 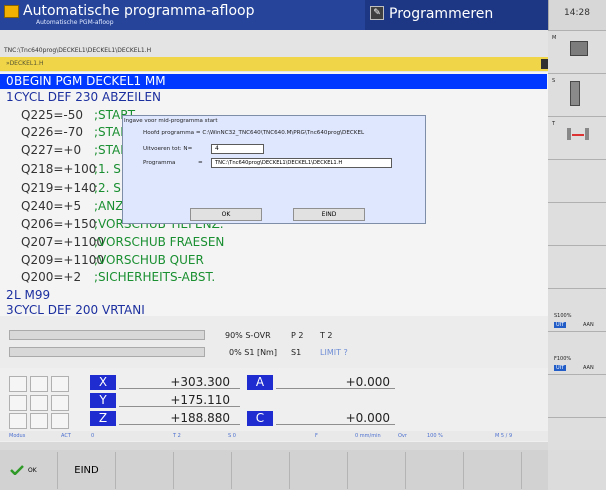 What do you see at coordinates (579, 48) in the screenshot?
I see `machine-icon` at bounding box center [579, 48].